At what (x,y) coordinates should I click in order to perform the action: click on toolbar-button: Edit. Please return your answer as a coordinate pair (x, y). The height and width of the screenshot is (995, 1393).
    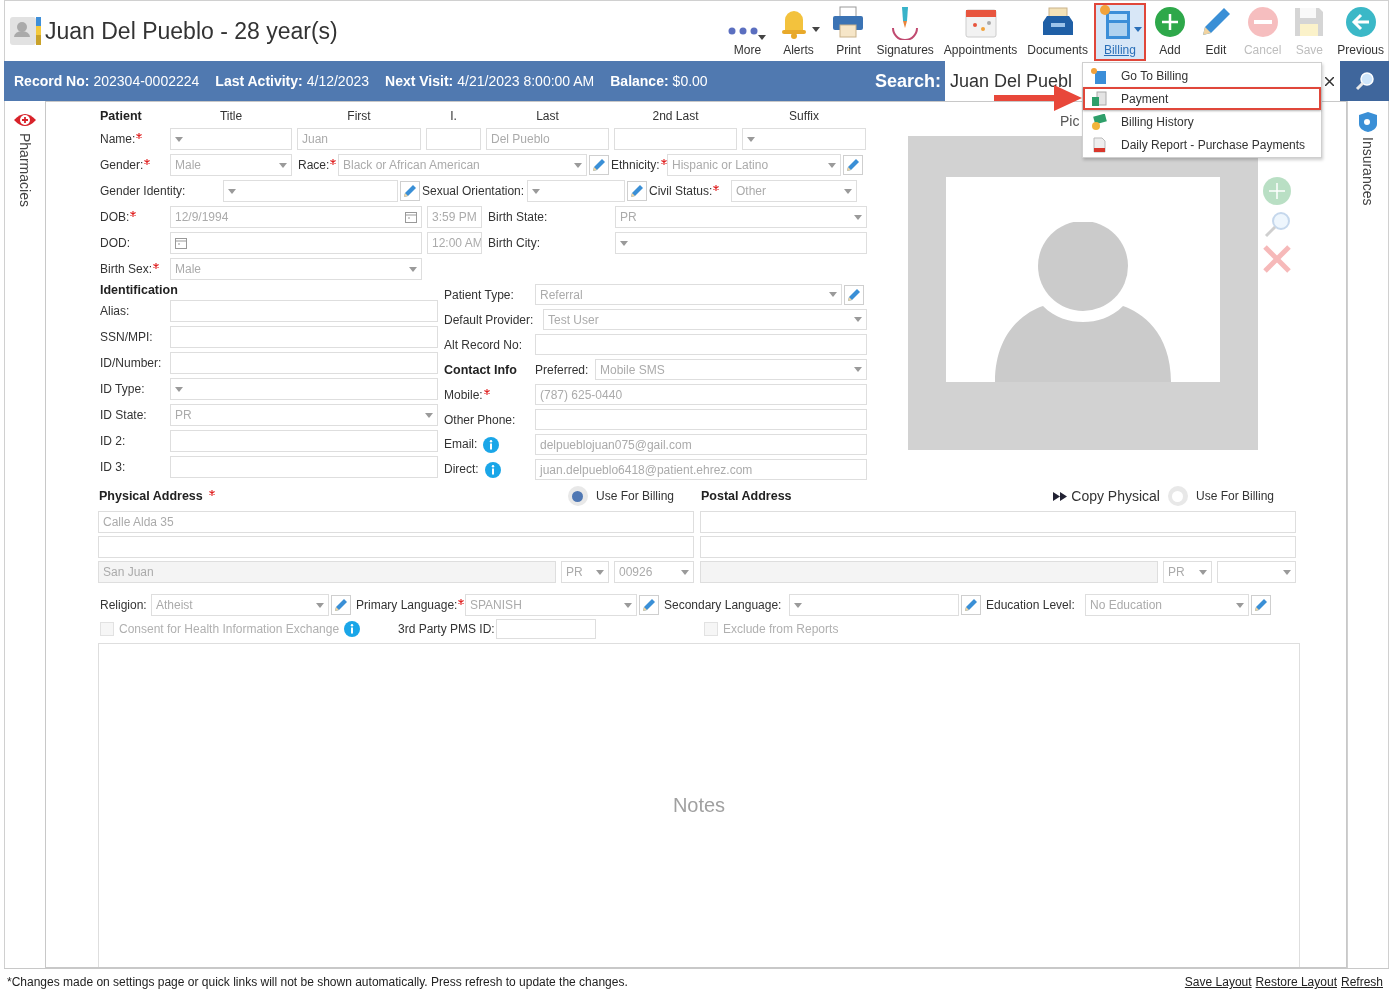
    Looking at the image, I should click on (1215, 32).